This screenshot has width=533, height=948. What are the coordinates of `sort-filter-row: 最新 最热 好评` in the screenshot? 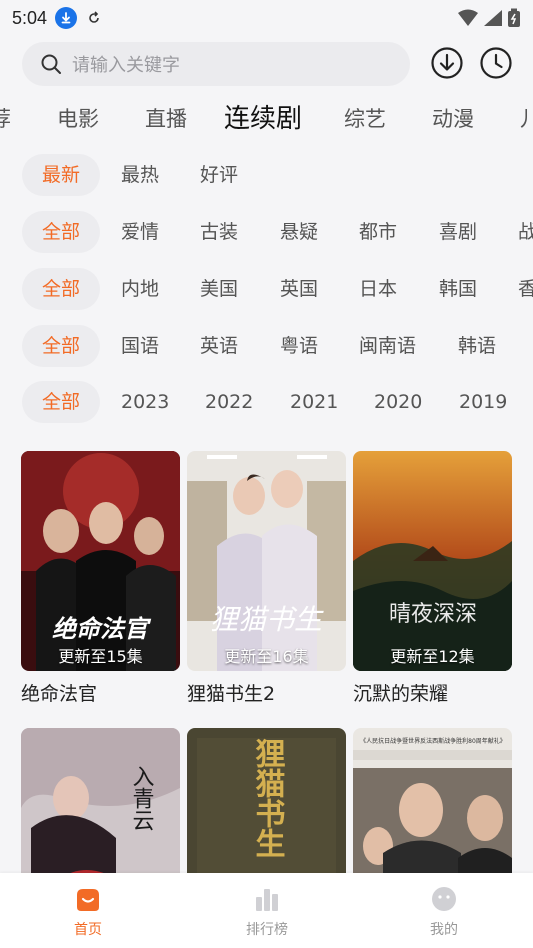 It's located at (266, 175).